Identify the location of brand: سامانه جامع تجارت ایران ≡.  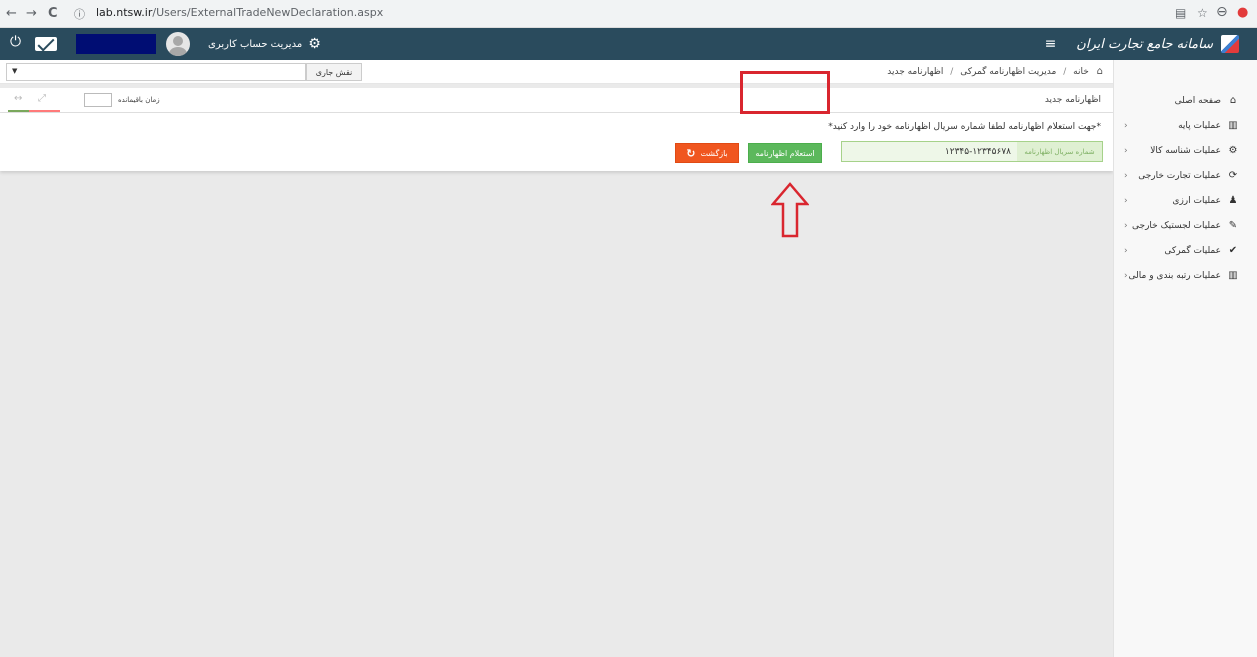
(1142, 44).